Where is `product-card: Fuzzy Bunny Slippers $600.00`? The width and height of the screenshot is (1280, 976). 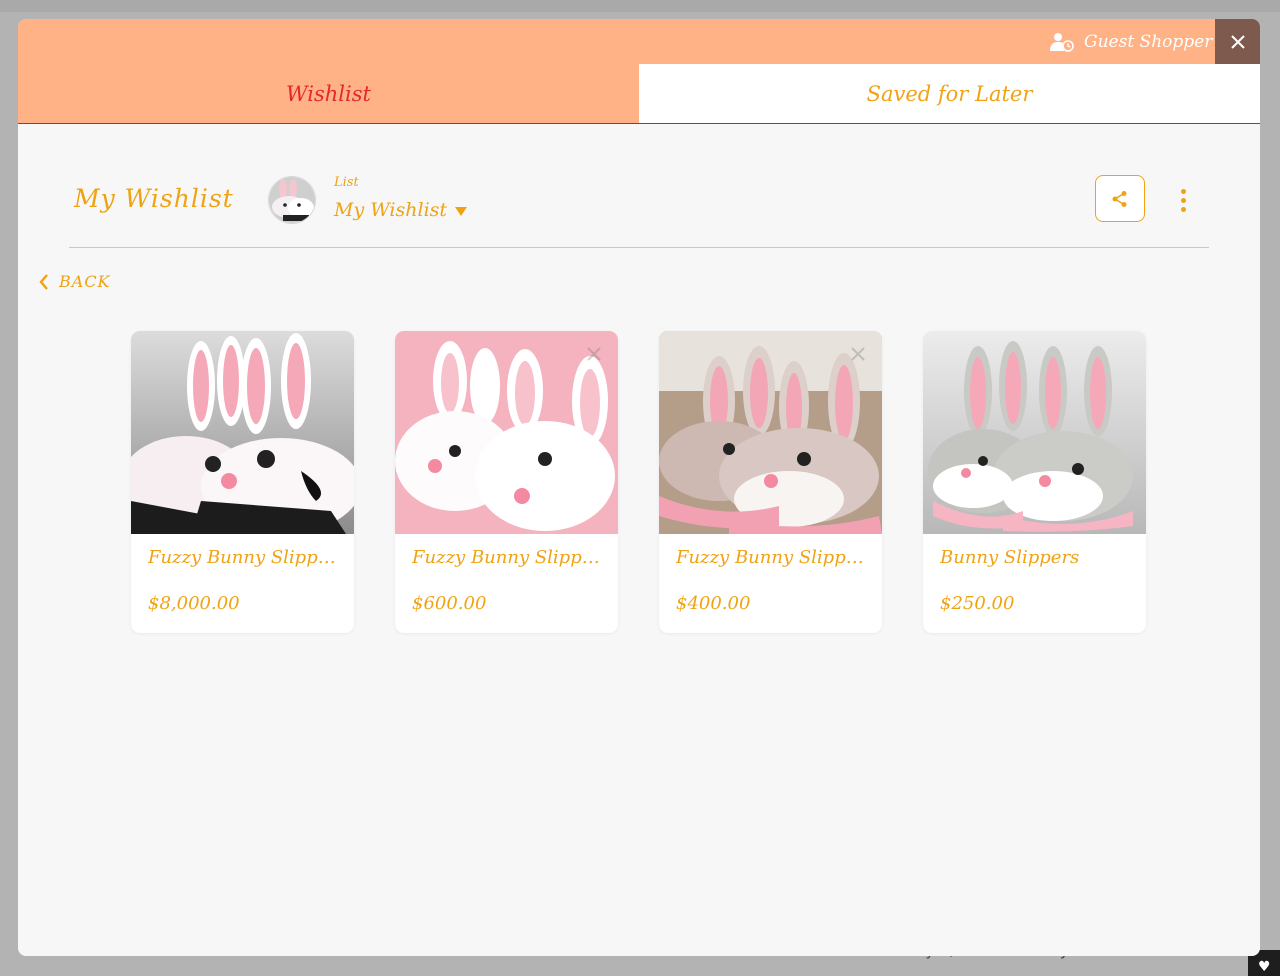
product-card: Fuzzy Bunny Slippers $600.00 is located at coordinates (506, 482).